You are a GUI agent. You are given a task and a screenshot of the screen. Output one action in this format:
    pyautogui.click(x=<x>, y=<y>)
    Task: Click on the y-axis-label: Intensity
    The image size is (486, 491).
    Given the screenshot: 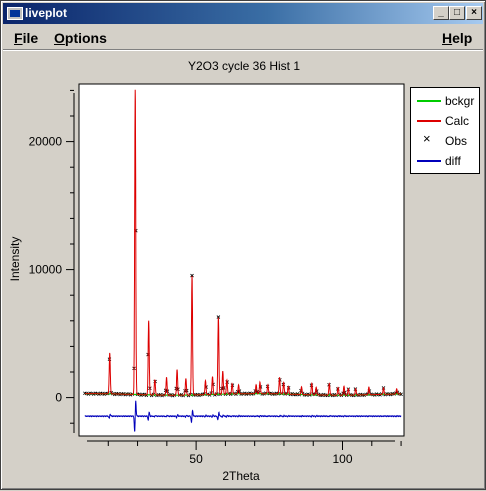 What is the action you would take?
    pyautogui.click(x=15, y=259)
    